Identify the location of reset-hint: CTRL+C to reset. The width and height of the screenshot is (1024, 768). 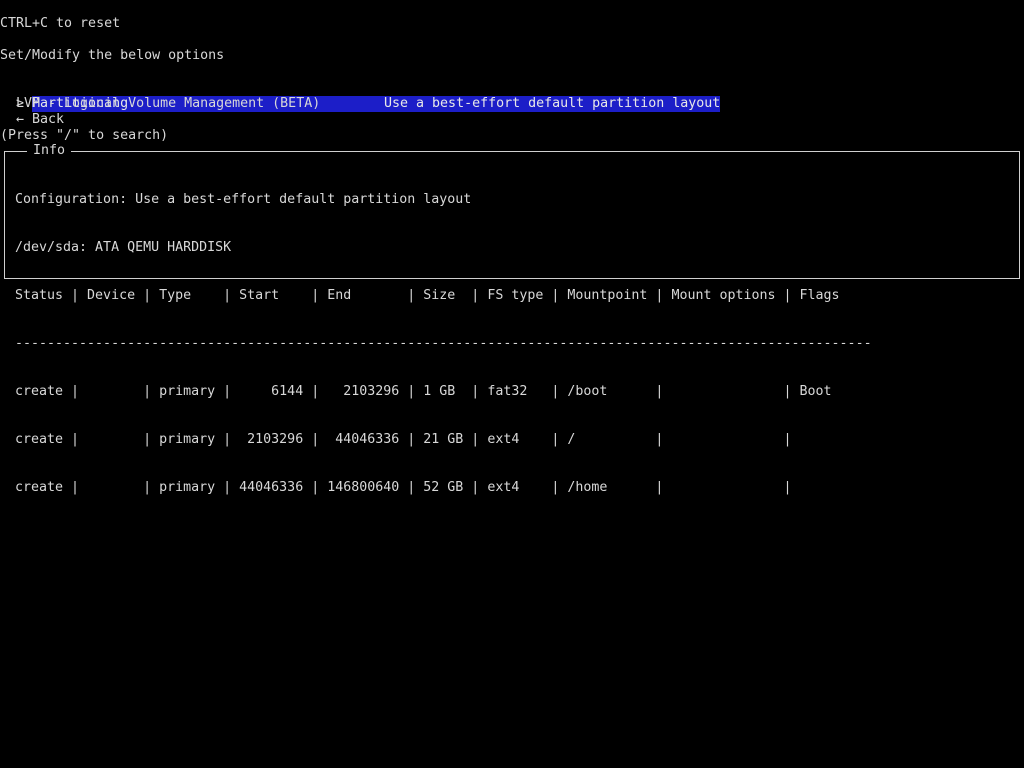
(60, 23).